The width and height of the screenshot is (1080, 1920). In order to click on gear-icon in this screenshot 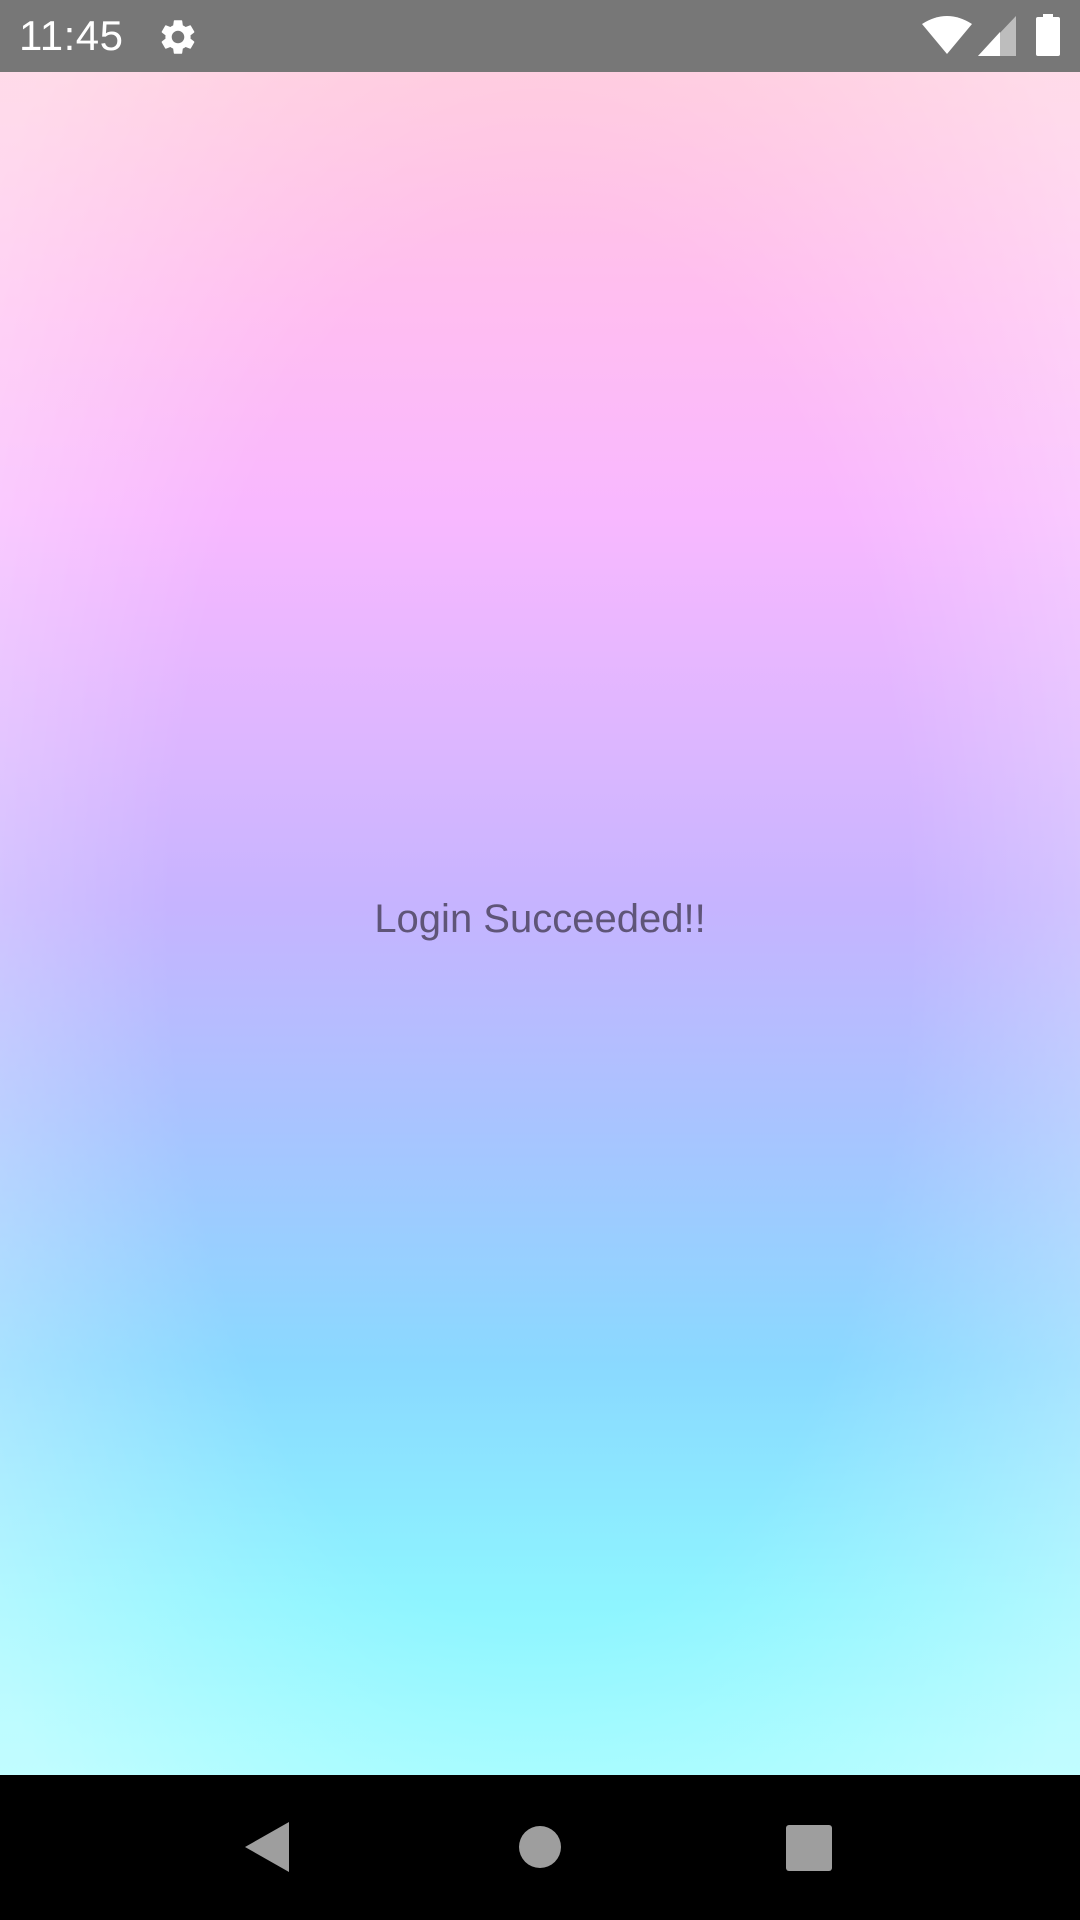, I will do `click(178, 37)`.